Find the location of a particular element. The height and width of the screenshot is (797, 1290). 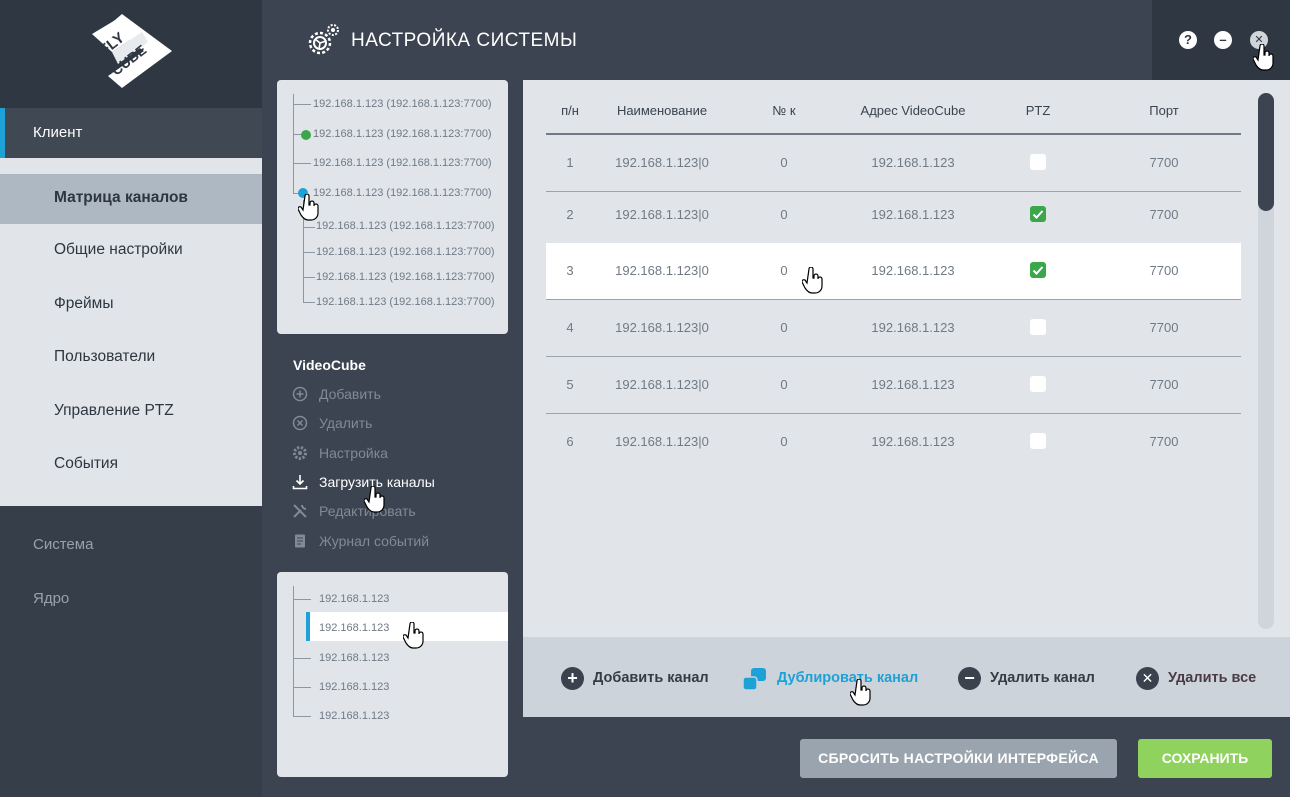

logo-area: FLY CUBE is located at coordinates (131, 54).